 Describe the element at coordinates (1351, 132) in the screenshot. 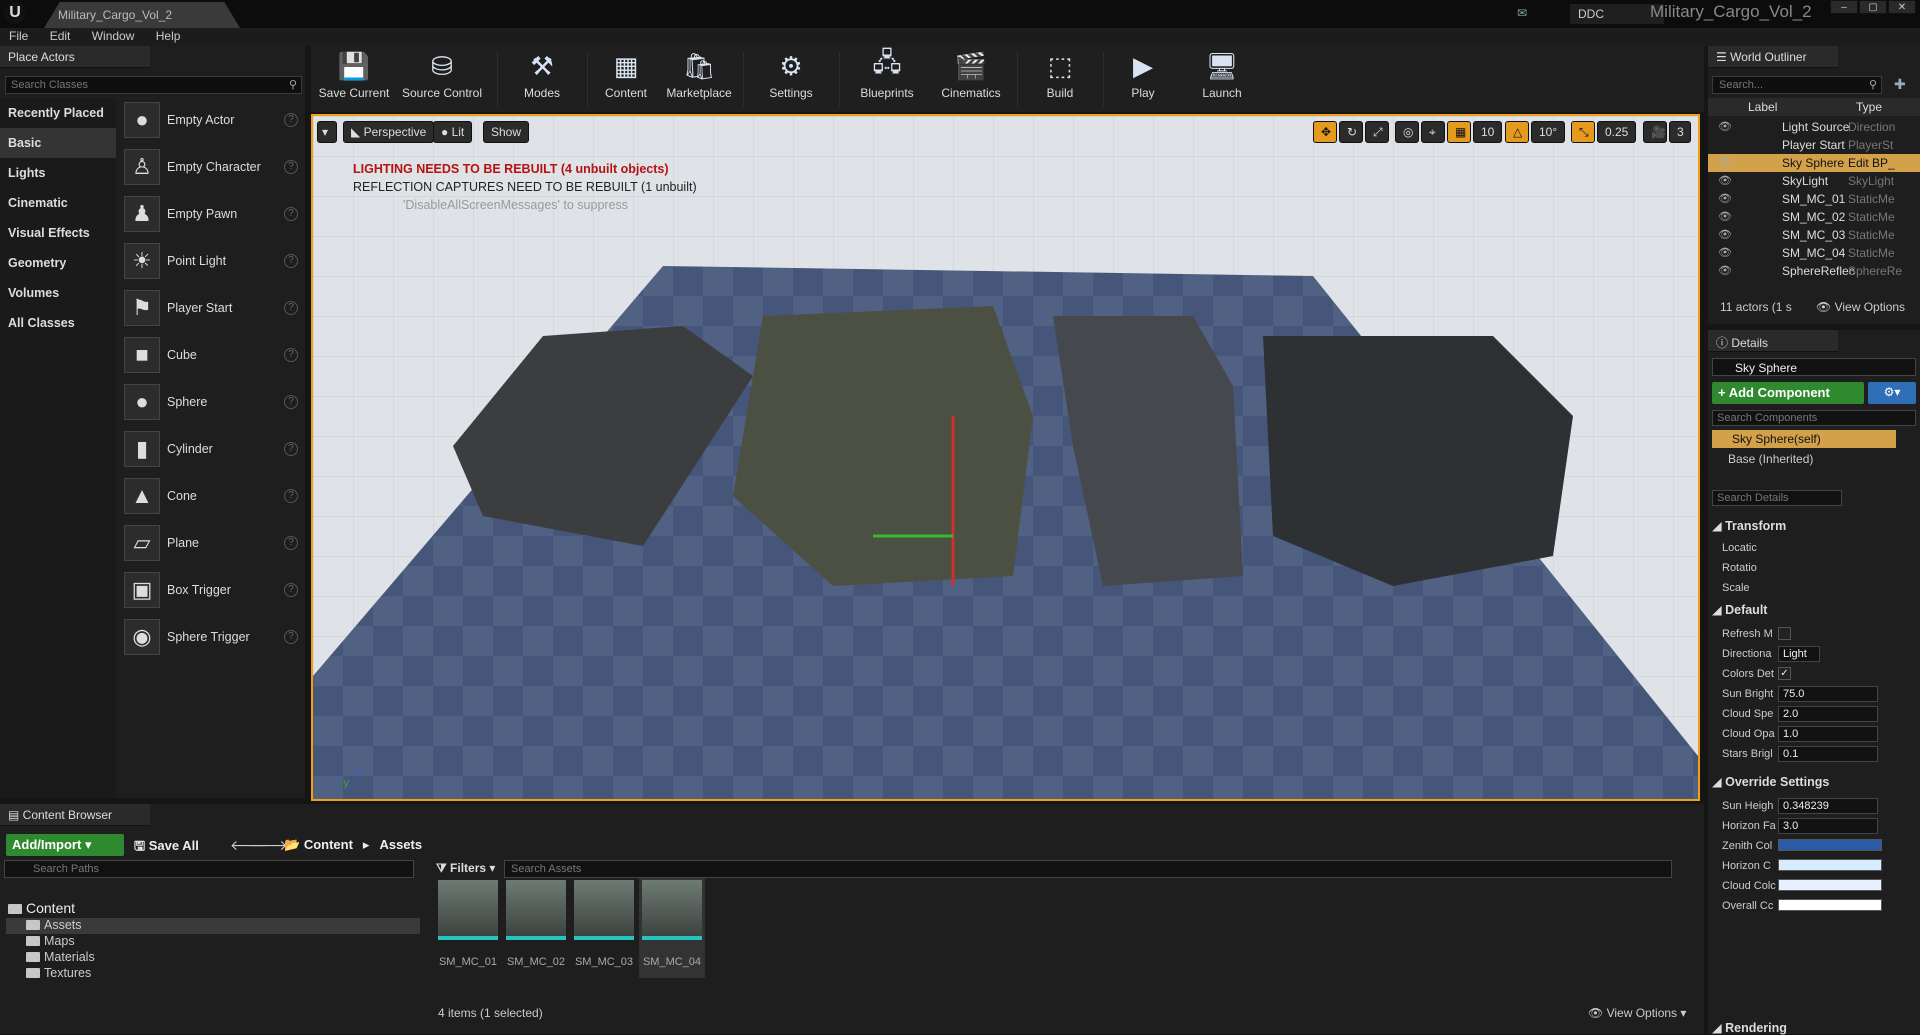

I see `rotate-icon: ↻` at that location.